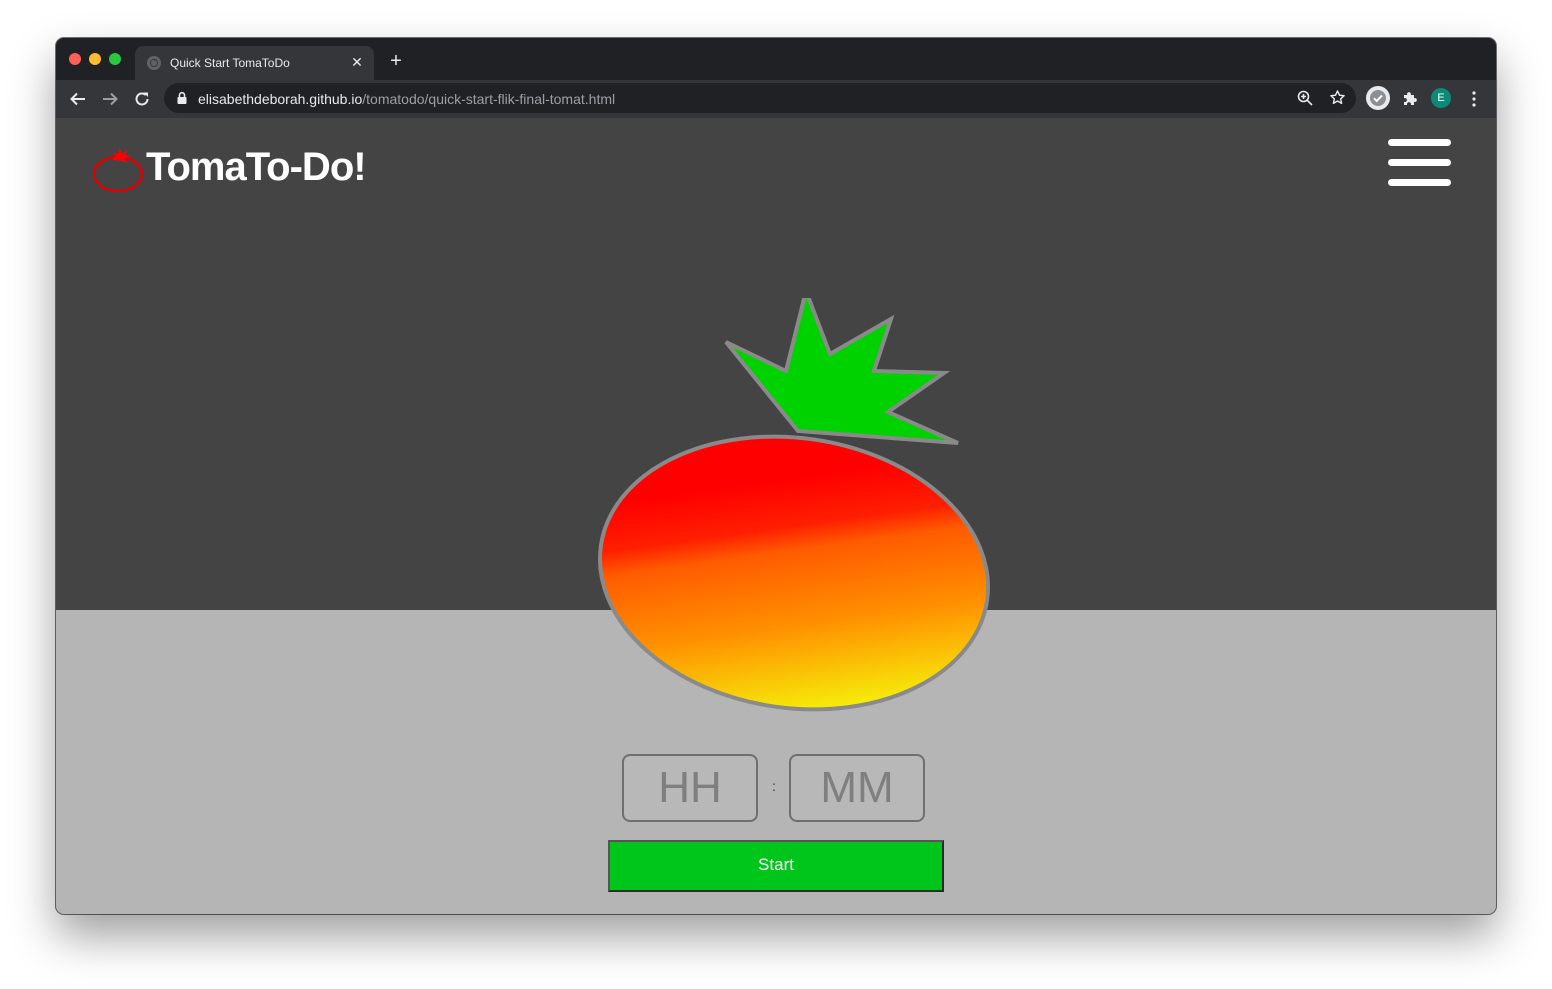 The image size is (1552, 989). I want to click on minutes-input, so click(857, 788).